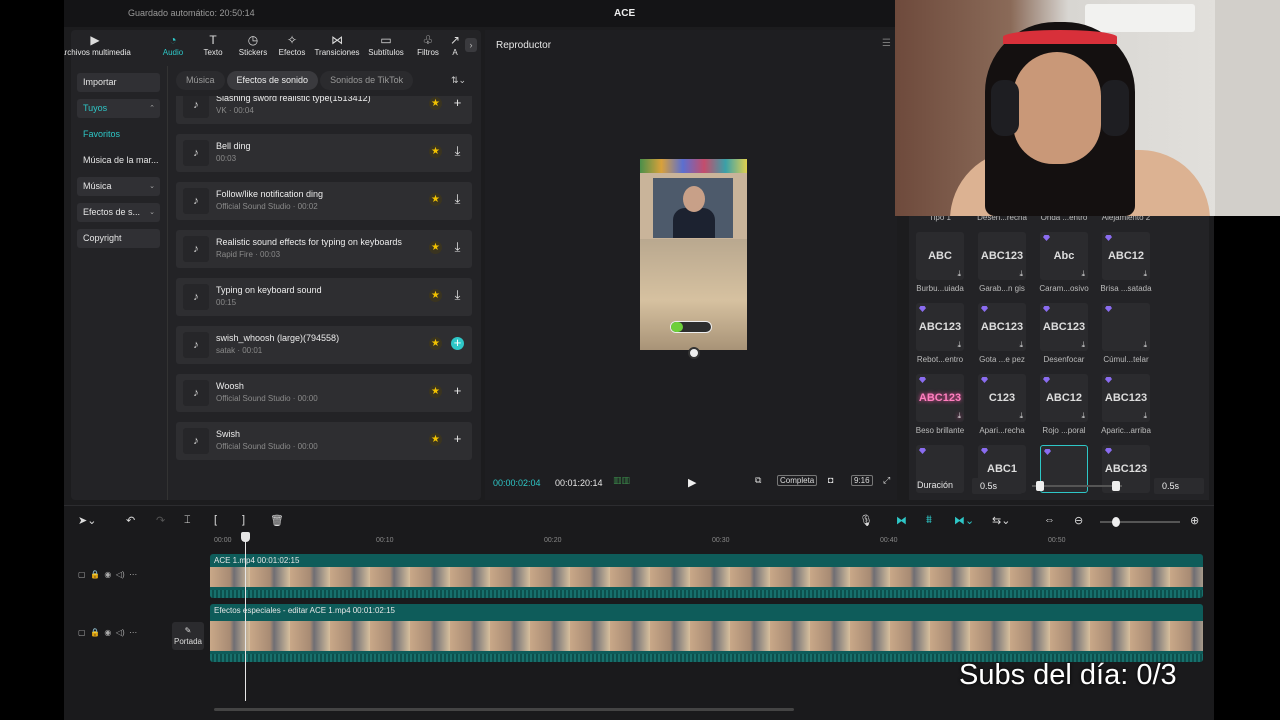  Describe the element at coordinates (693, 254) in the screenshot. I see `video-preview` at that location.